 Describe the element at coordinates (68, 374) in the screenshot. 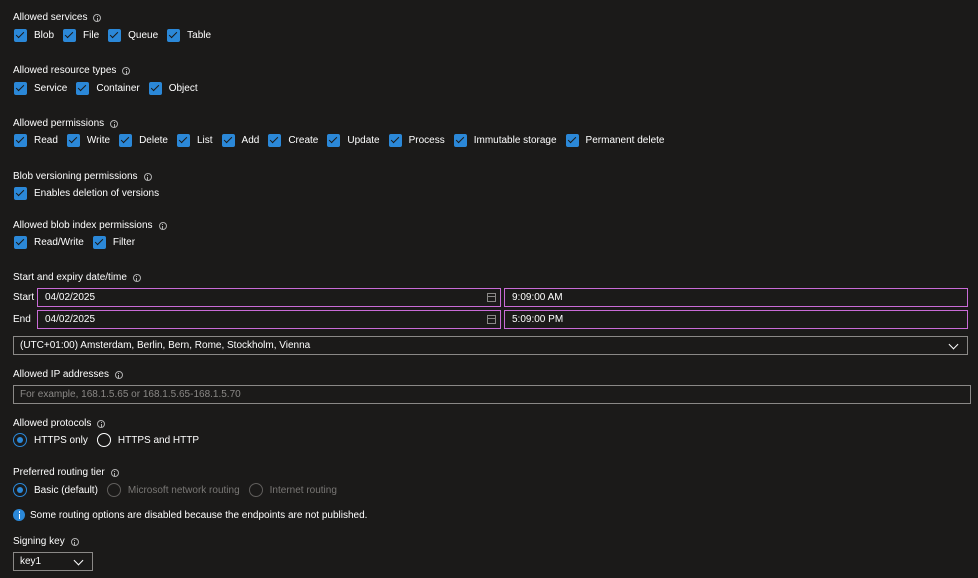

I see `allowed-ip-label: Allowed IP addresses` at that location.